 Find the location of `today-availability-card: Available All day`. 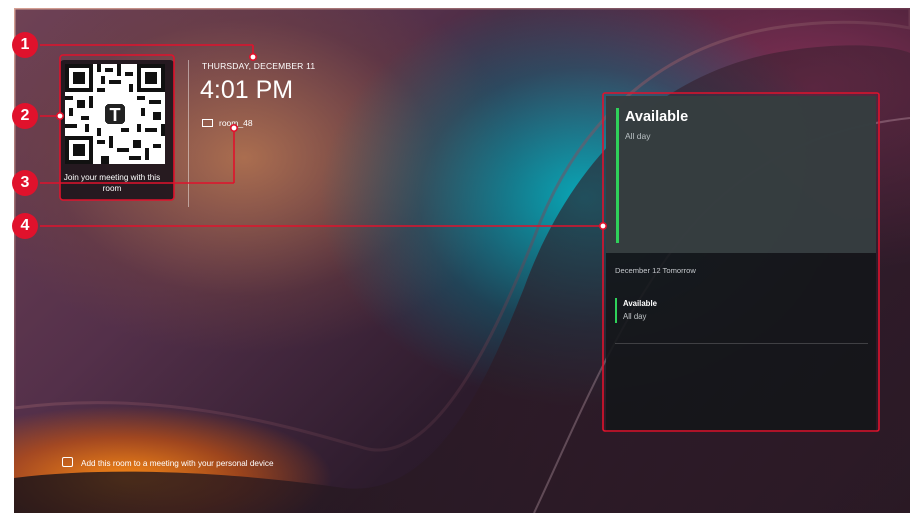

today-availability-card: Available All day is located at coordinates (741, 174).